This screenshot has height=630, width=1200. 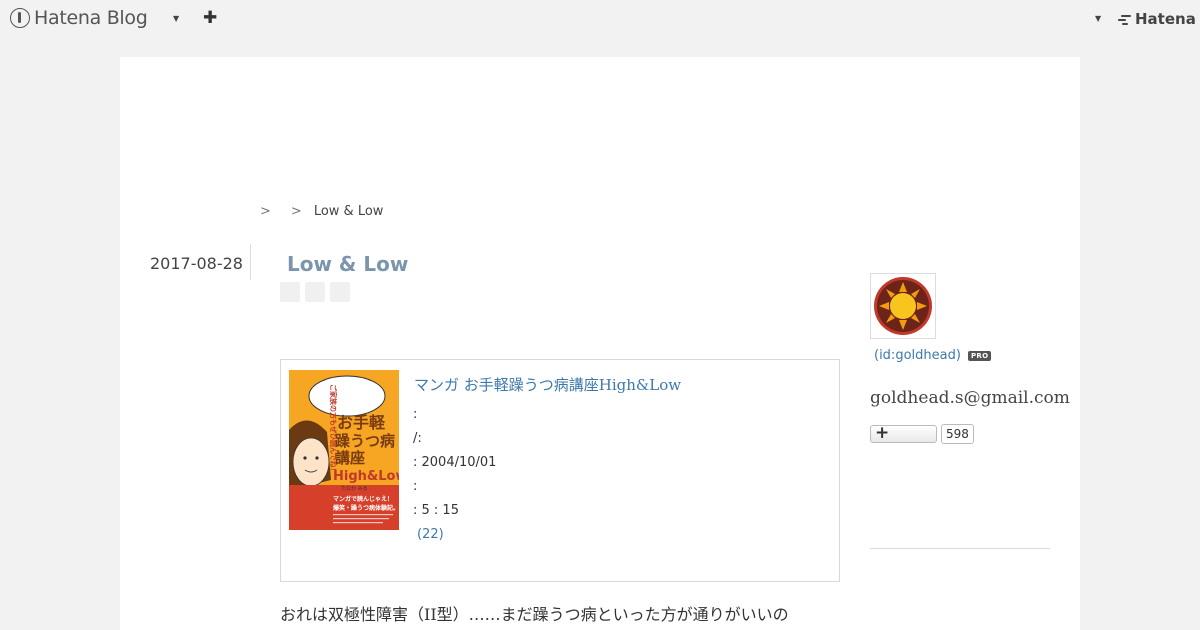 What do you see at coordinates (436, 510) in the screenshot?
I see `product-info-row: : 5 : 15` at bounding box center [436, 510].